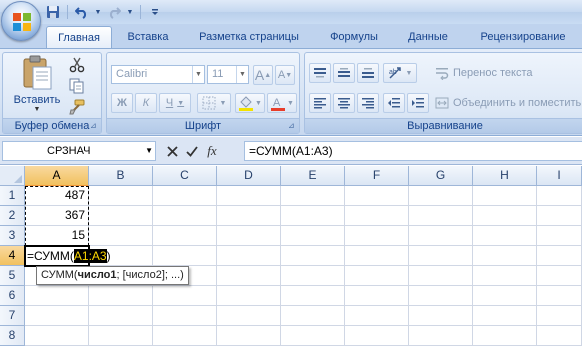  Describe the element at coordinates (249, 216) in the screenshot. I see `cell-d2` at that location.